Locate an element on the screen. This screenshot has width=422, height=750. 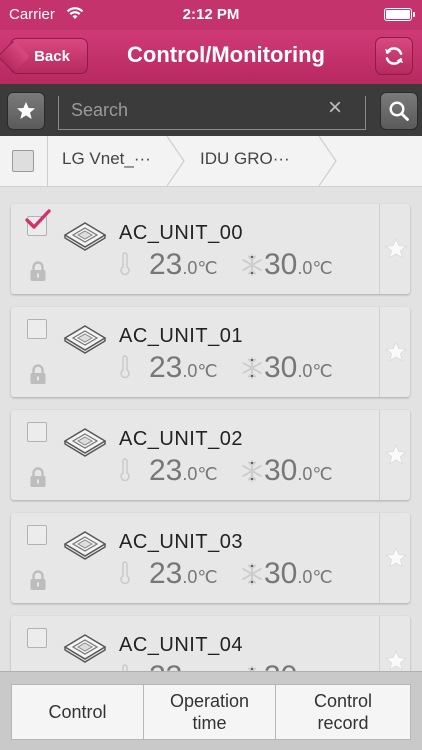
unit-card: AC_UNIT_01 23.0℃ 30.0℃ is located at coordinates (210, 352).